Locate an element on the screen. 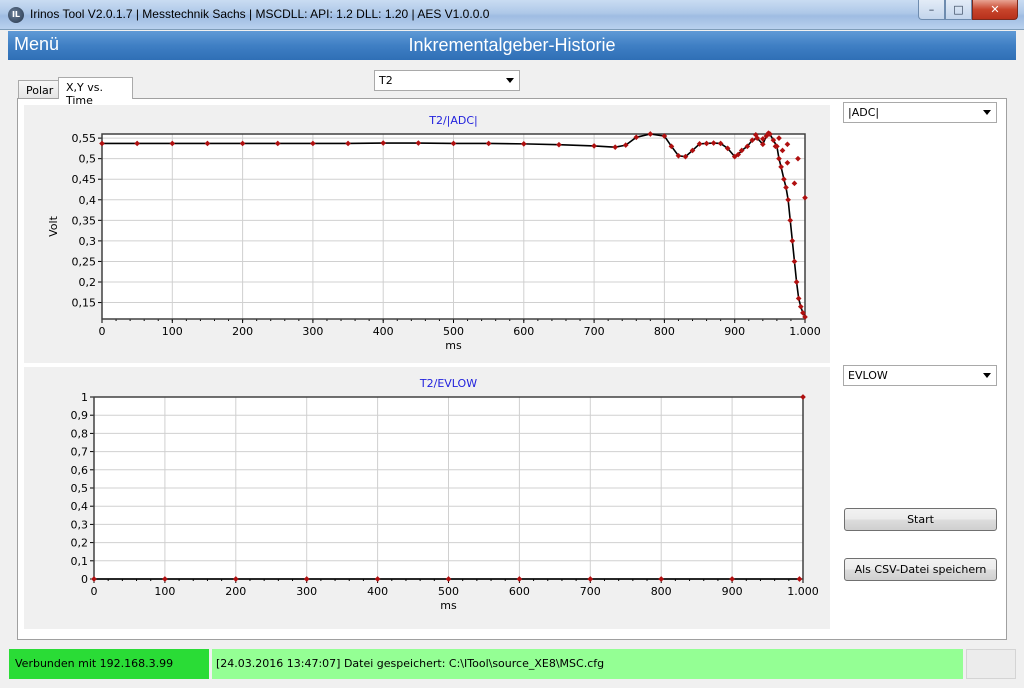 This screenshot has height=688, width=1024. chart2-signal-select: EVLOW is located at coordinates (920, 375).